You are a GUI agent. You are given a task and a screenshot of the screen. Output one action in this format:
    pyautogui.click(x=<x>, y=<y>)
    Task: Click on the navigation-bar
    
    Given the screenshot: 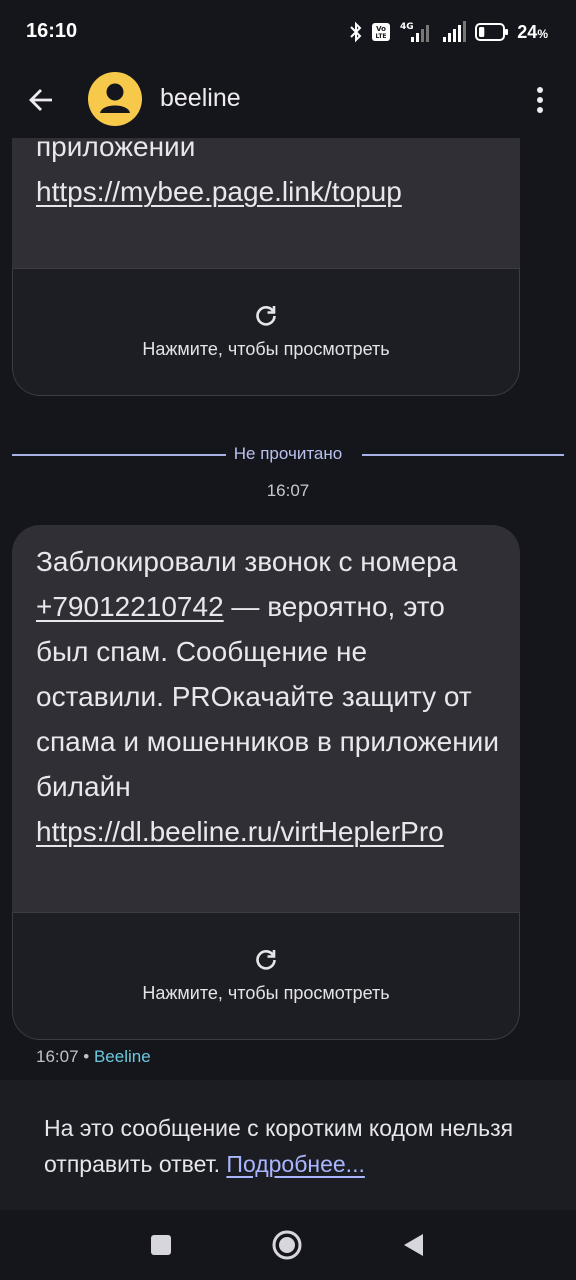 What is the action you would take?
    pyautogui.click(x=288, y=1245)
    